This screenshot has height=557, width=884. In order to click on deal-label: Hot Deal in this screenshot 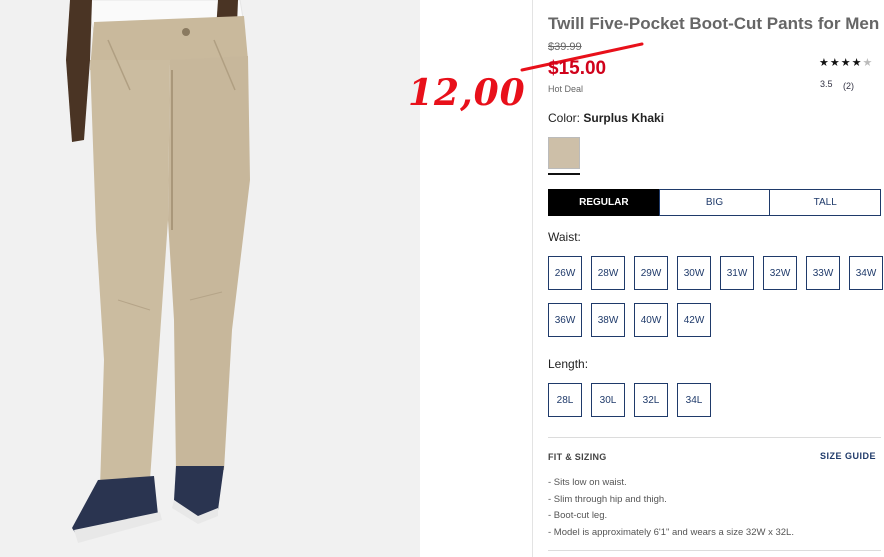, I will do `click(566, 89)`.